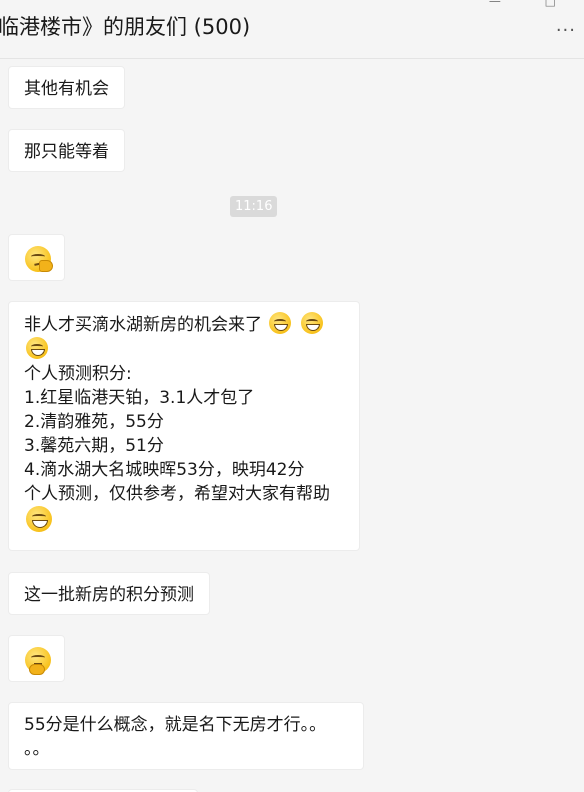 The width and height of the screenshot is (584, 792). I want to click on message-text: 。。, so click(37, 749).